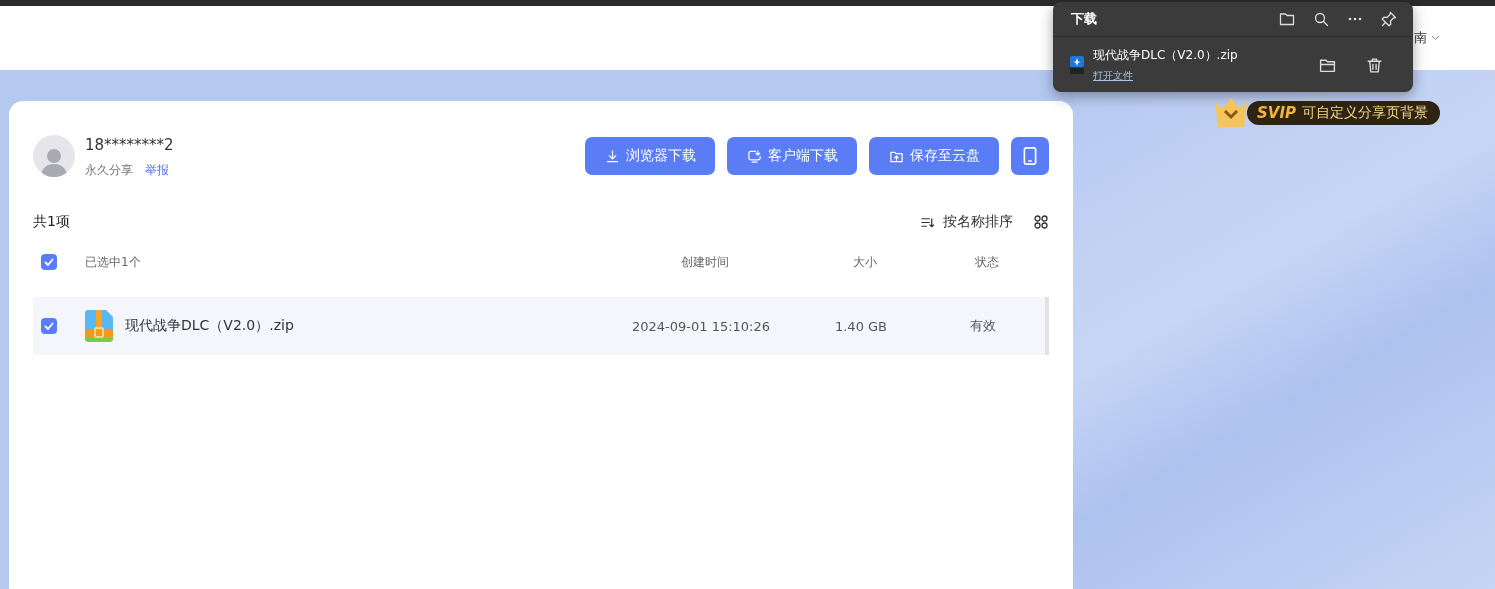  What do you see at coordinates (1084, 19) in the screenshot?
I see `panel-title: 下载` at bounding box center [1084, 19].